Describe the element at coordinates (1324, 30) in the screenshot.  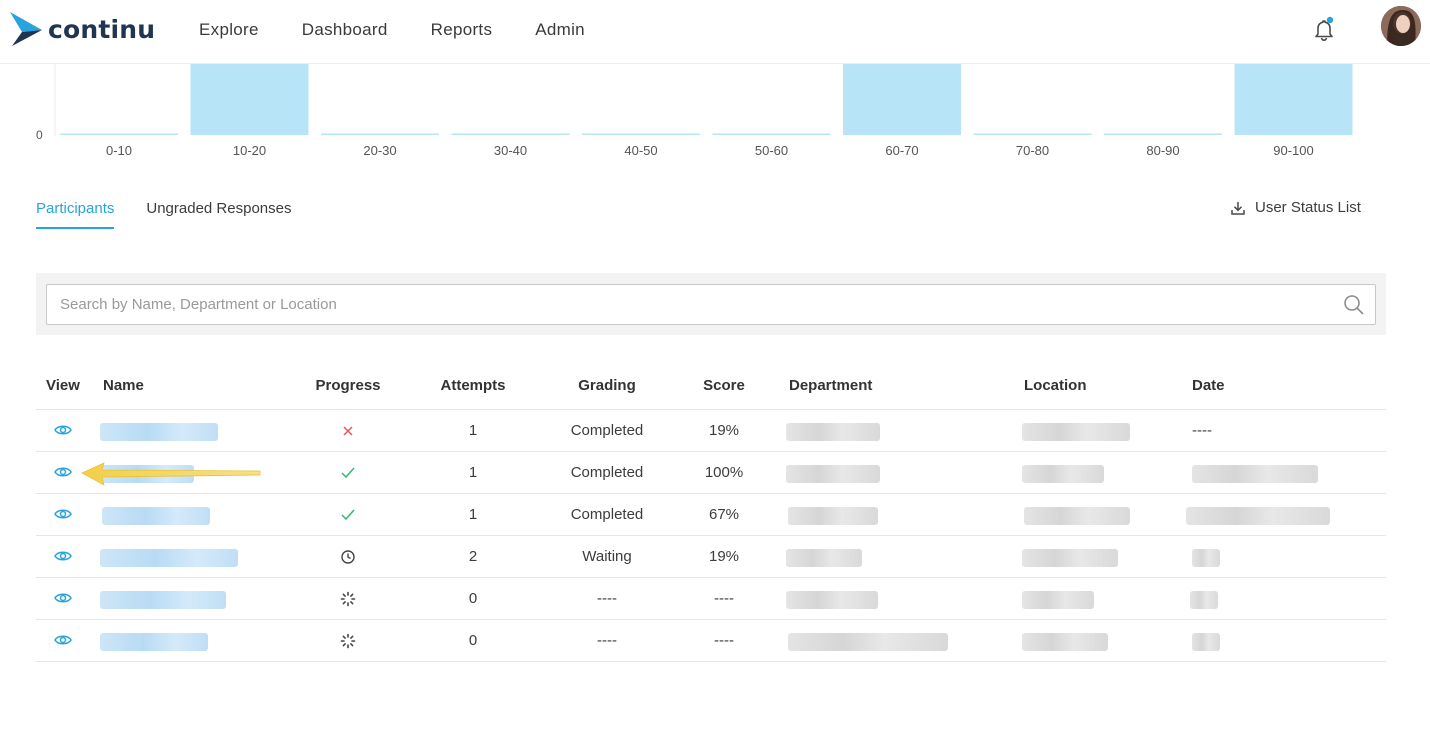
I see `notification-bell-icon` at that location.